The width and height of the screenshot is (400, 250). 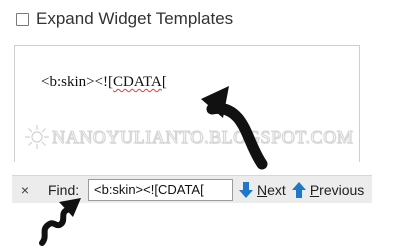 What do you see at coordinates (164, 82) in the screenshot?
I see `code-suffix: [` at bounding box center [164, 82].